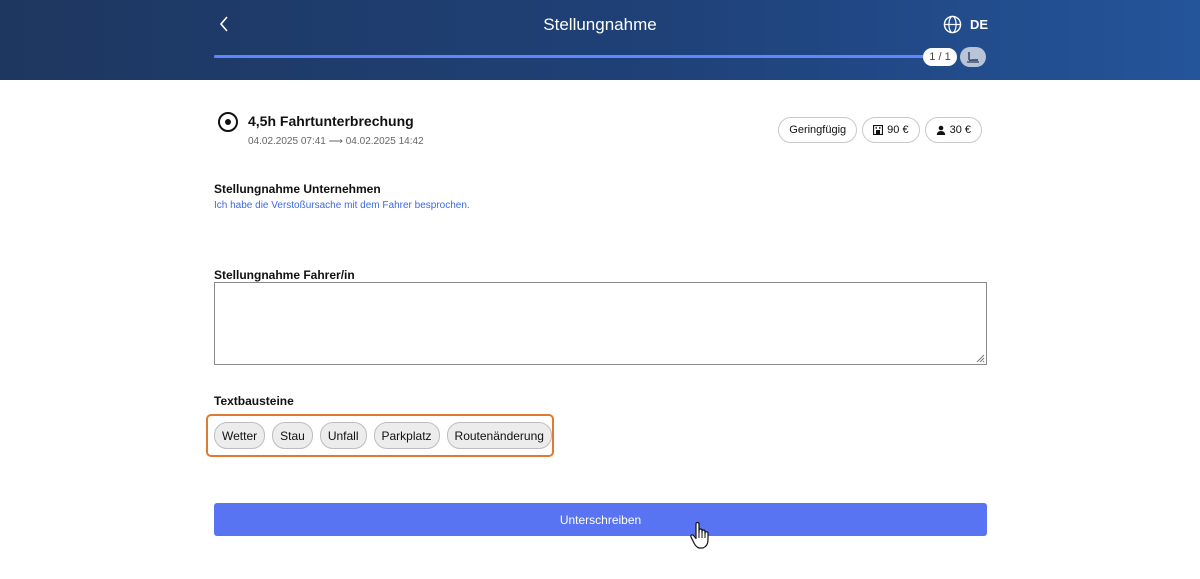 The image size is (1200, 579). I want to click on sign-button: Unterschreiben, so click(600, 519).